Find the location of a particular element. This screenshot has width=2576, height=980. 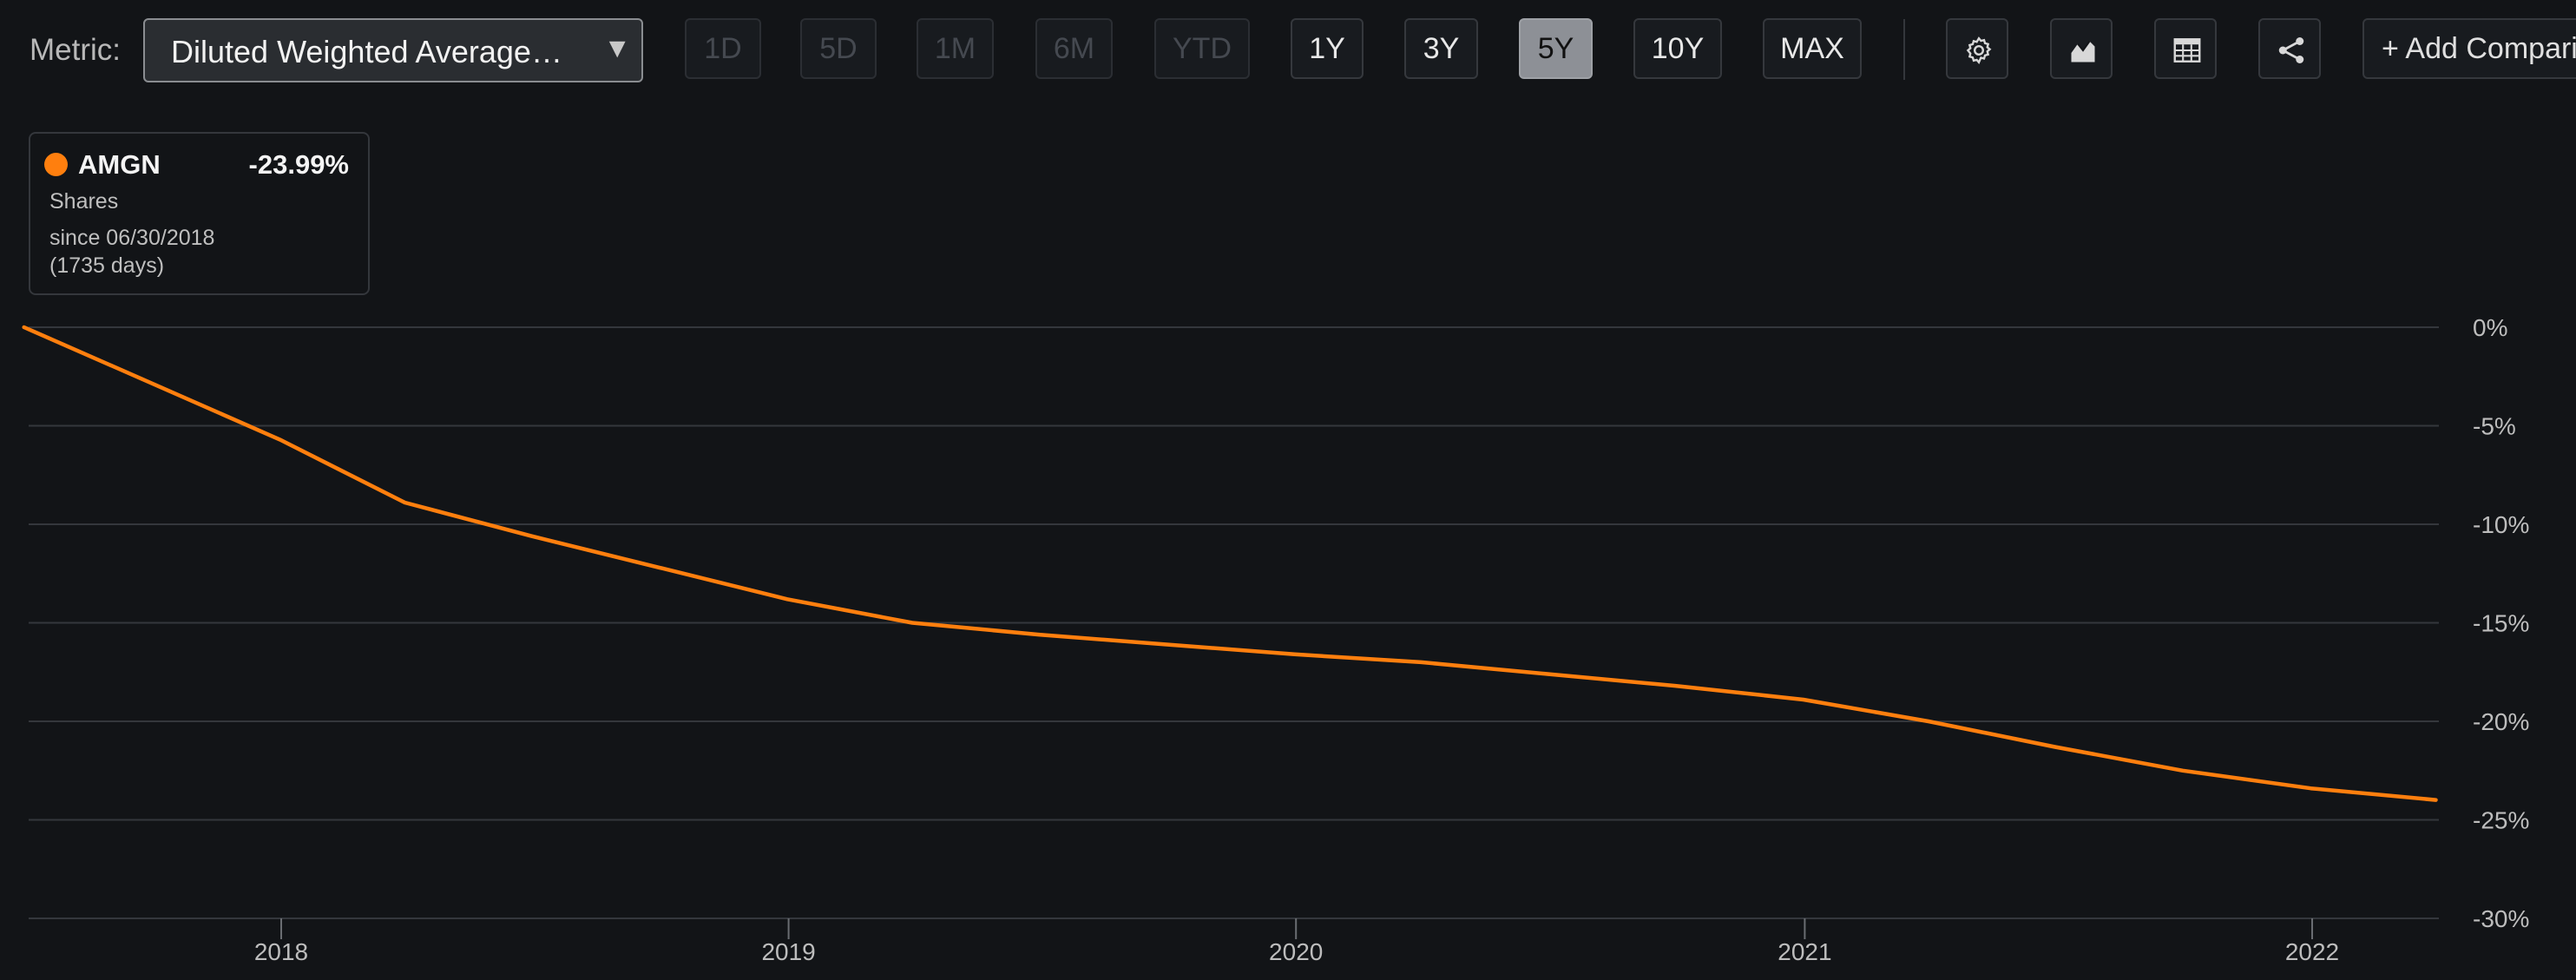

legend-ticker: AMGN is located at coordinates (120, 164).